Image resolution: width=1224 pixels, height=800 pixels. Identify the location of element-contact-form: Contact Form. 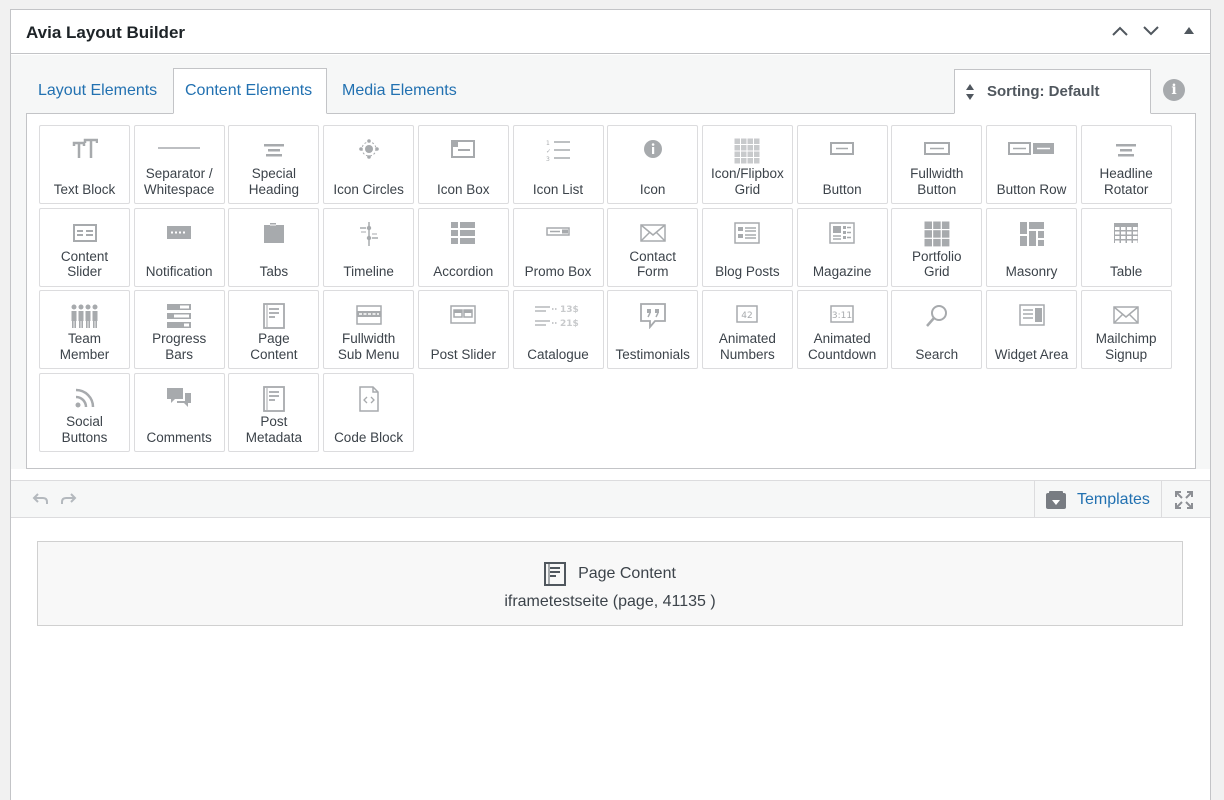
(653, 247).